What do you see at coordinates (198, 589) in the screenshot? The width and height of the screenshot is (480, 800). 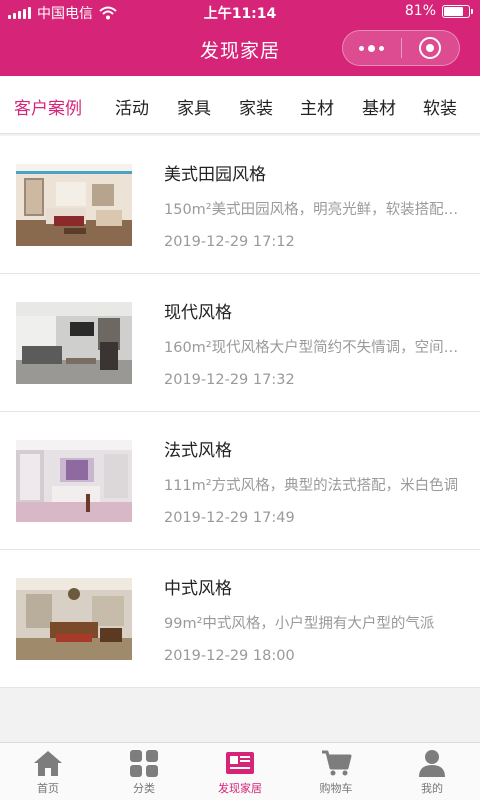 I see `article-title: 中式风格` at bounding box center [198, 589].